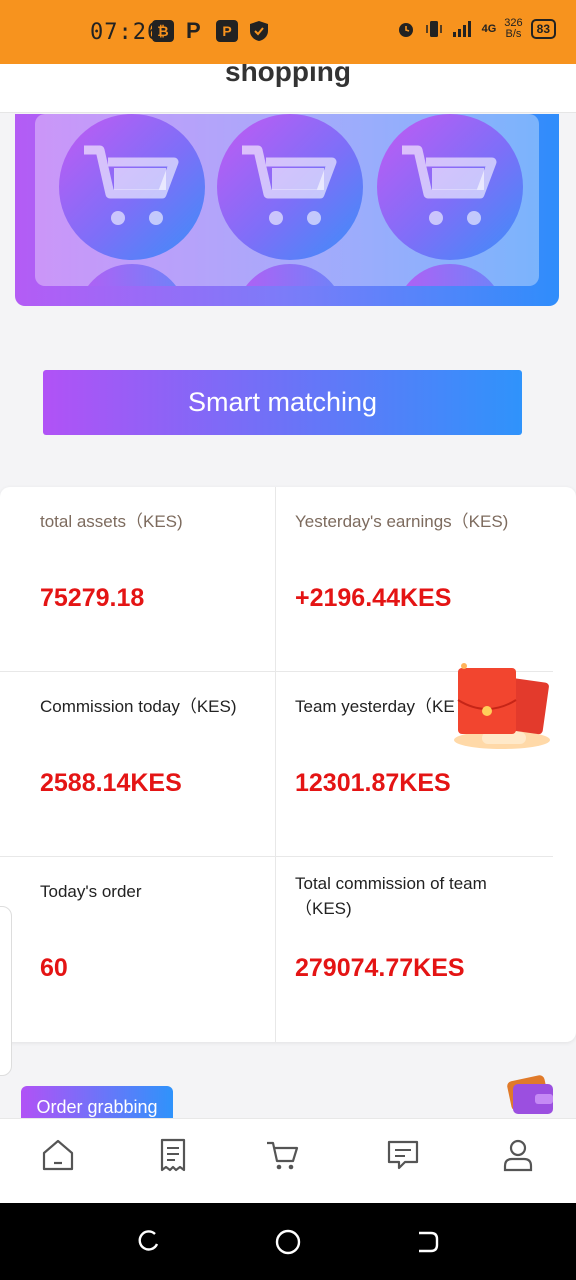 This screenshot has height=1280, width=576. I want to click on shopping-banner, so click(287, 210).